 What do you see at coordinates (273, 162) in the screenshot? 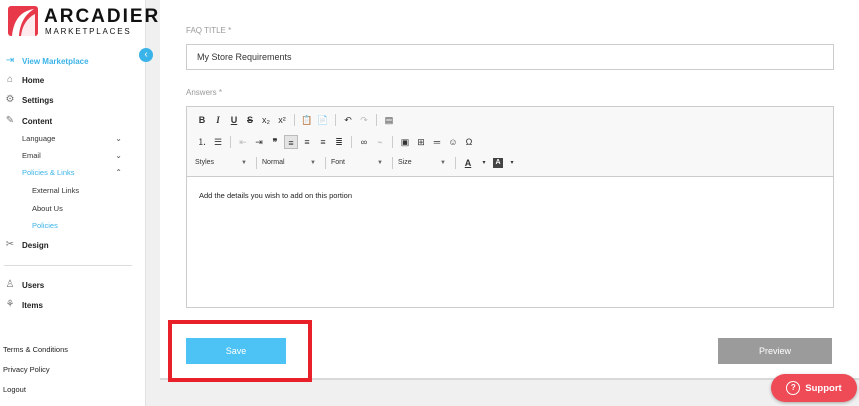
I see `format-dropdown-label: Normal` at bounding box center [273, 162].